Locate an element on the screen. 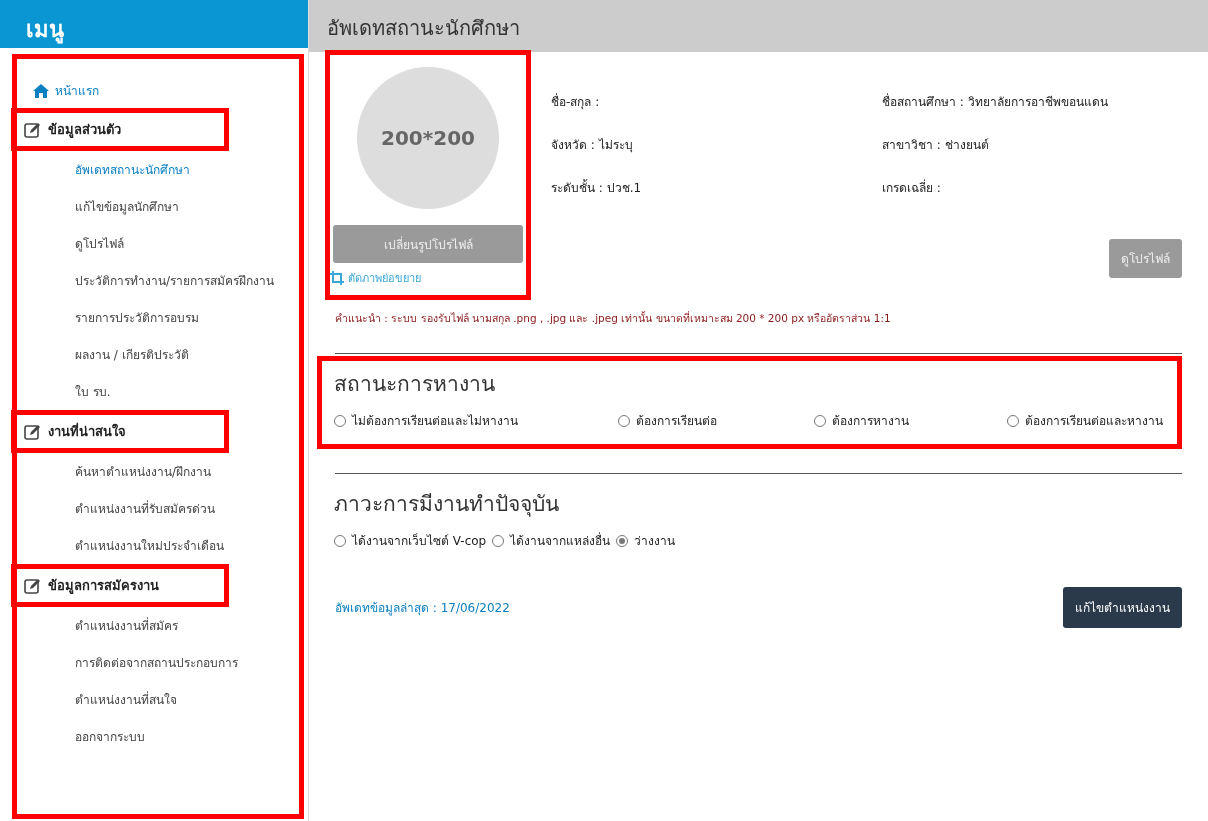 The height and width of the screenshot is (821, 1208). sidebar-item: ตำแหน่งงานที่สนใจ is located at coordinates (105, 699).